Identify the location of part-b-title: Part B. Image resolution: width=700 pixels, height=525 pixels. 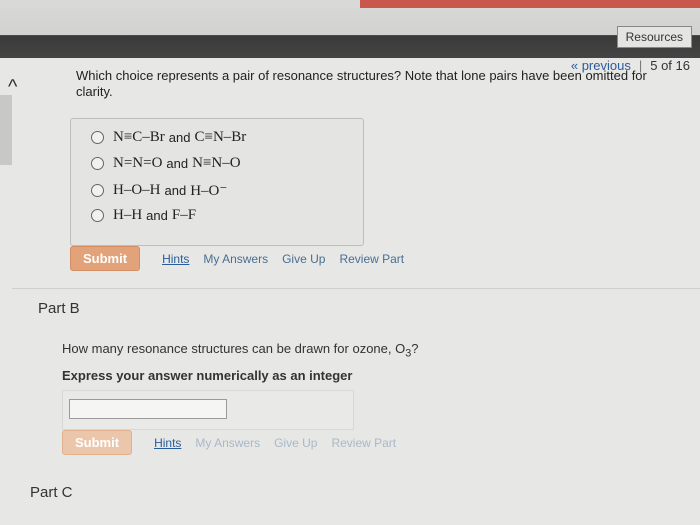
(59, 308).